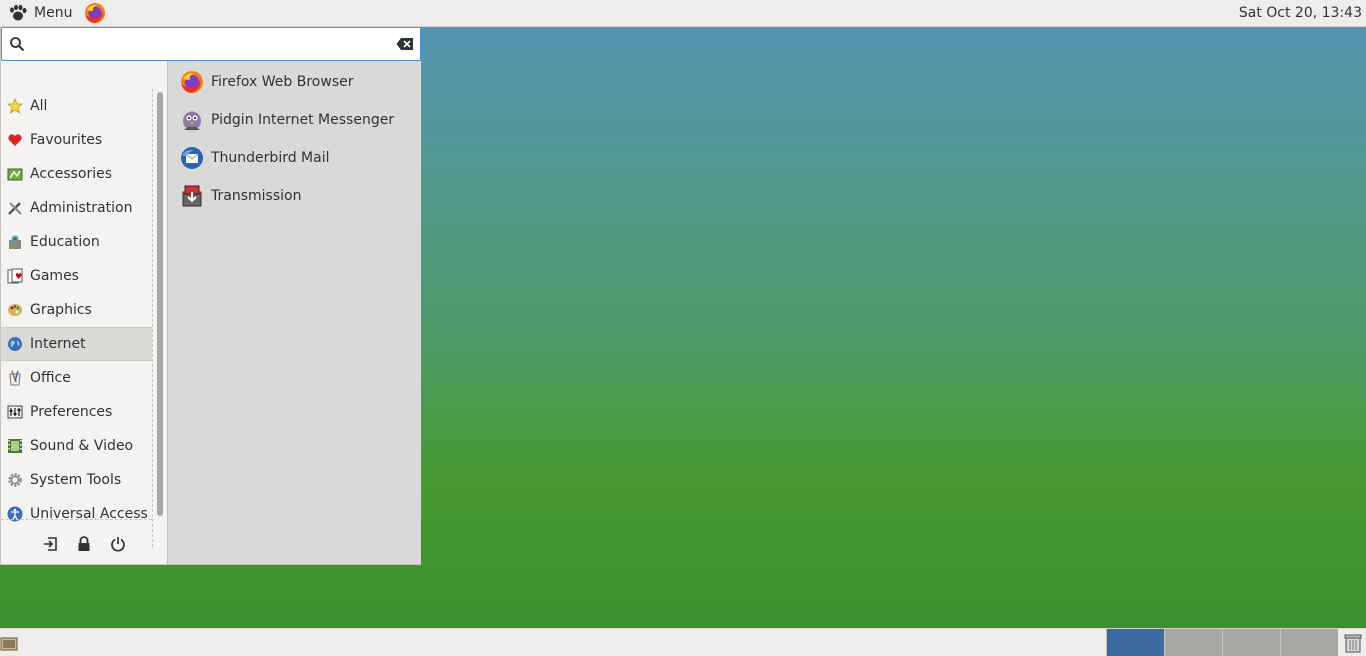 Image resolution: width=1366 pixels, height=656 pixels. Describe the element at coordinates (58, 344) in the screenshot. I see `category-label: Internet` at that location.